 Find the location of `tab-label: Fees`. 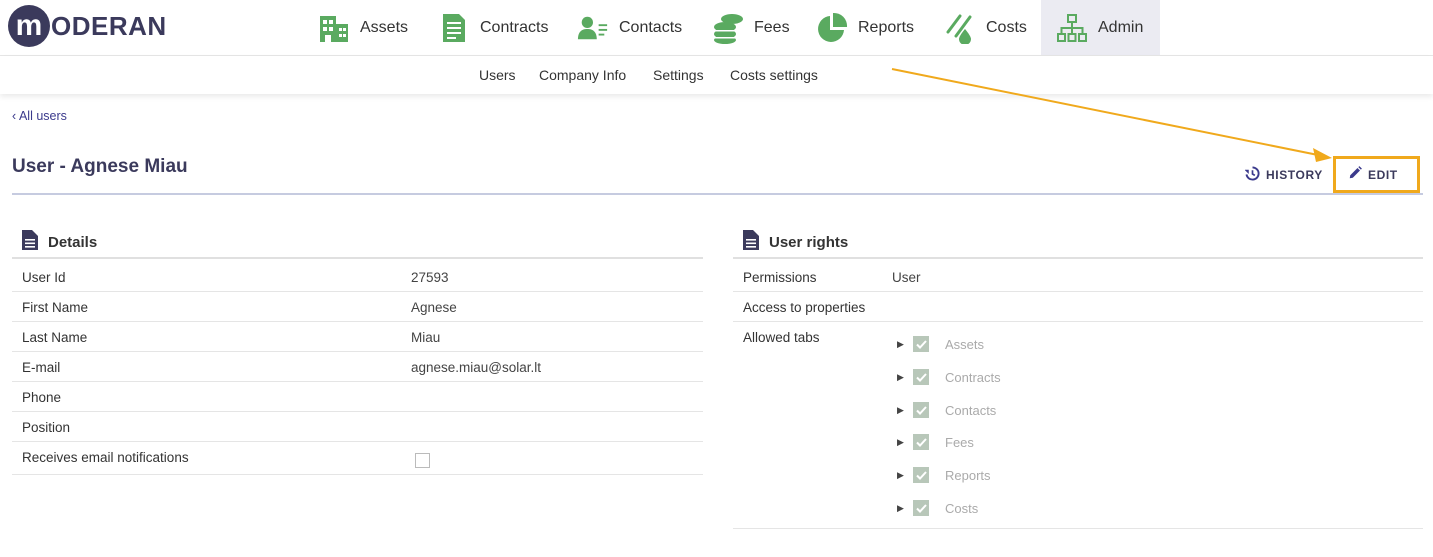

tab-label: Fees is located at coordinates (959, 442).